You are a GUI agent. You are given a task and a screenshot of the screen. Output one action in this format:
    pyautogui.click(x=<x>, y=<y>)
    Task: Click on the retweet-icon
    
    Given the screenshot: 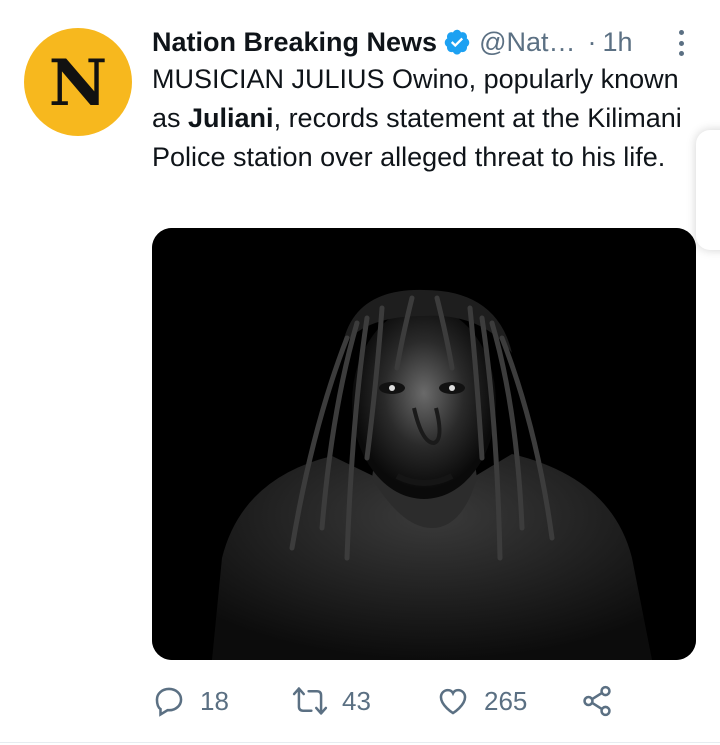 What is the action you would take?
    pyautogui.click(x=310, y=701)
    